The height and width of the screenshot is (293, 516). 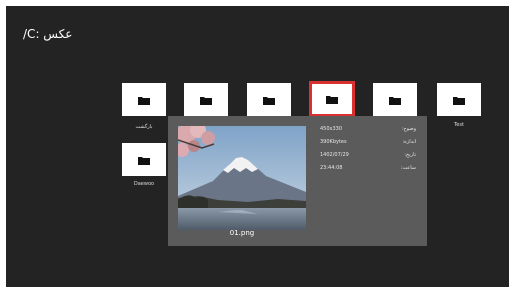 I want to click on info-row-resolution: 450x330 وضوح:, so click(x=366, y=130).